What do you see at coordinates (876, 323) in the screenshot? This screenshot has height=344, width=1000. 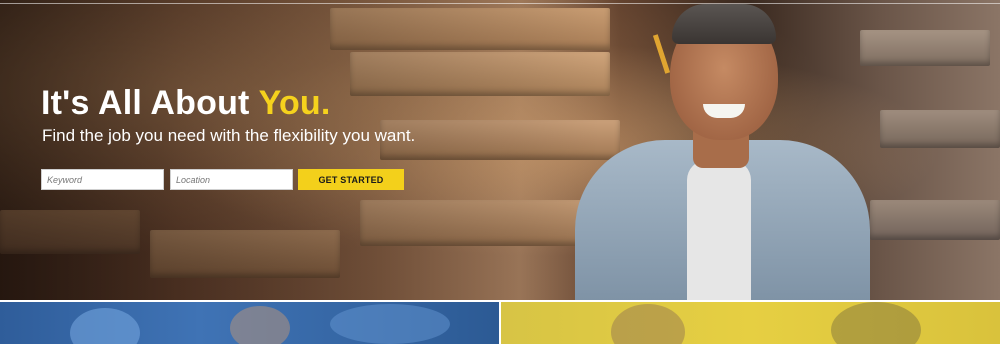 I see `person-silhouette-shape` at bounding box center [876, 323].